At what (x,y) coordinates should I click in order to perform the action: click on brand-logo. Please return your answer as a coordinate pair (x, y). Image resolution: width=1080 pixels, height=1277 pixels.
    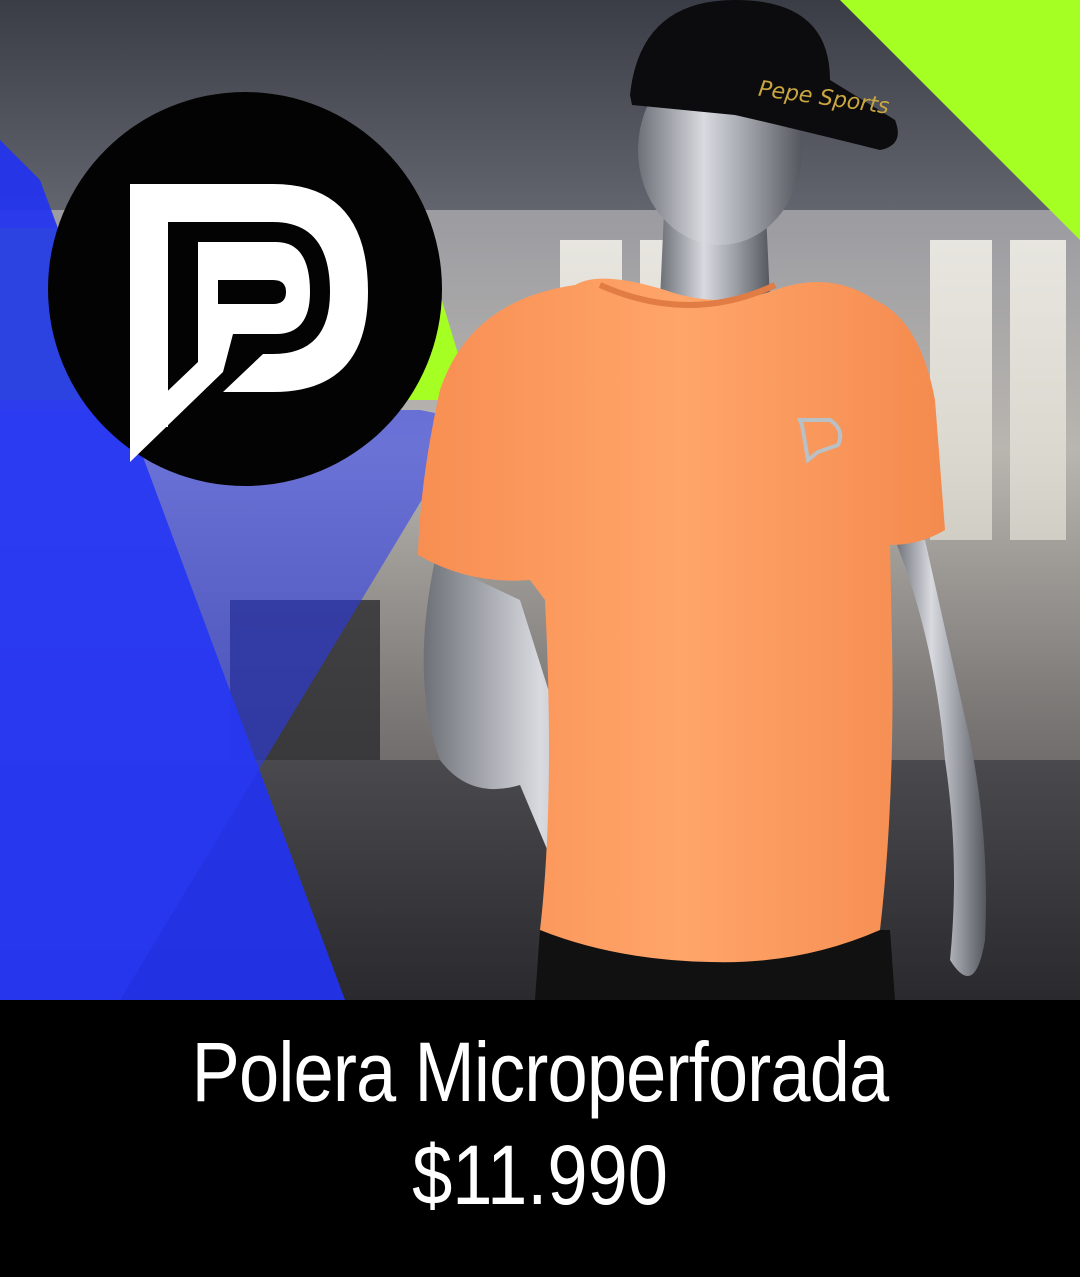
    Looking at the image, I should click on (245, 289).